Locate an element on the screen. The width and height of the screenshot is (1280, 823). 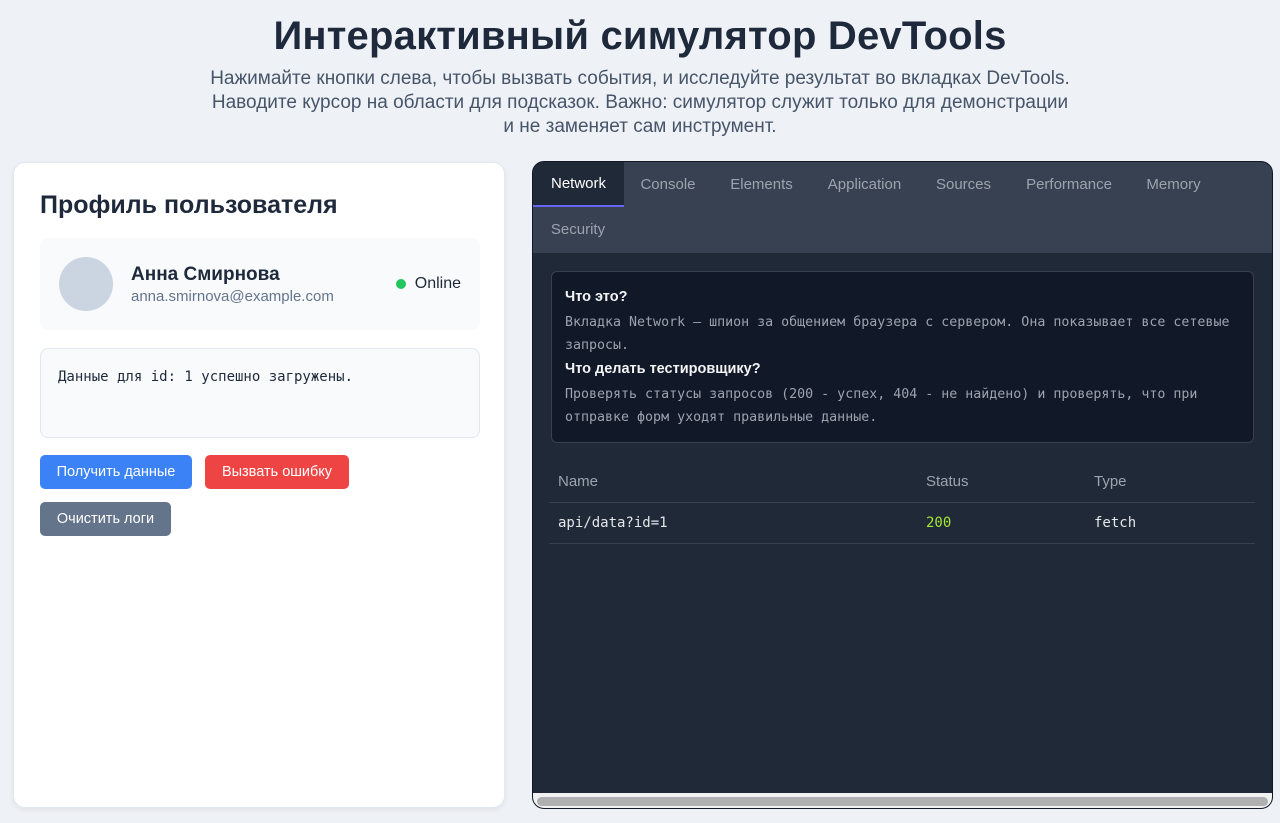
log-output: Данные для id: 1 успешно загружены. is located at coordinates (260, 393).